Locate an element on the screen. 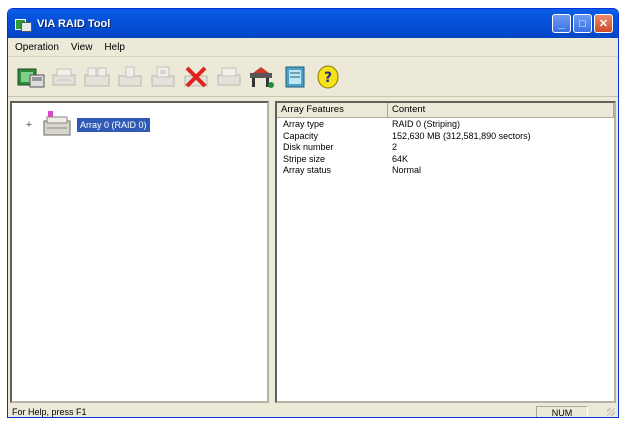  add-disk-button is located at coordinates (129, 77).